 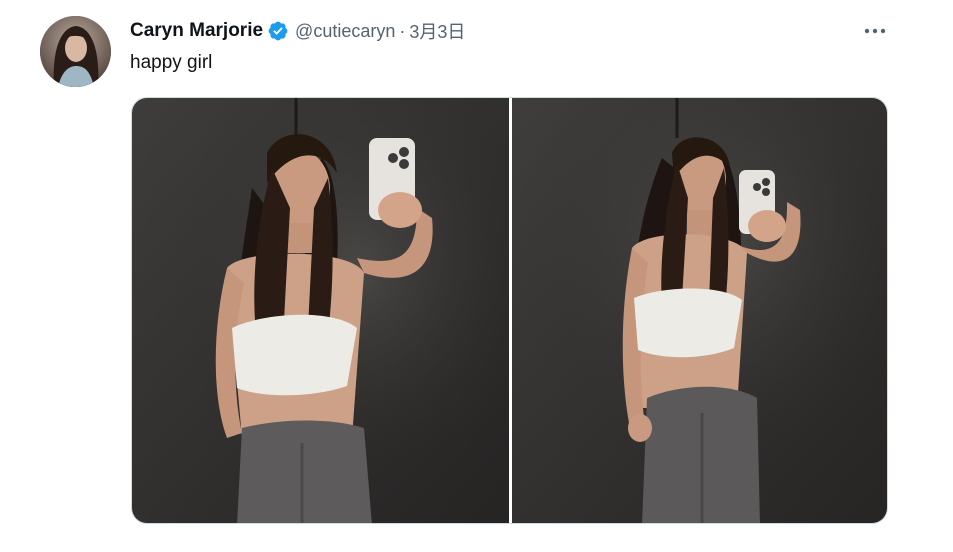 What do you see at coordinates (196, 31) in the screenshot?
I see `display-name: Caryn Marjorie` at bounding box center [196, 31].